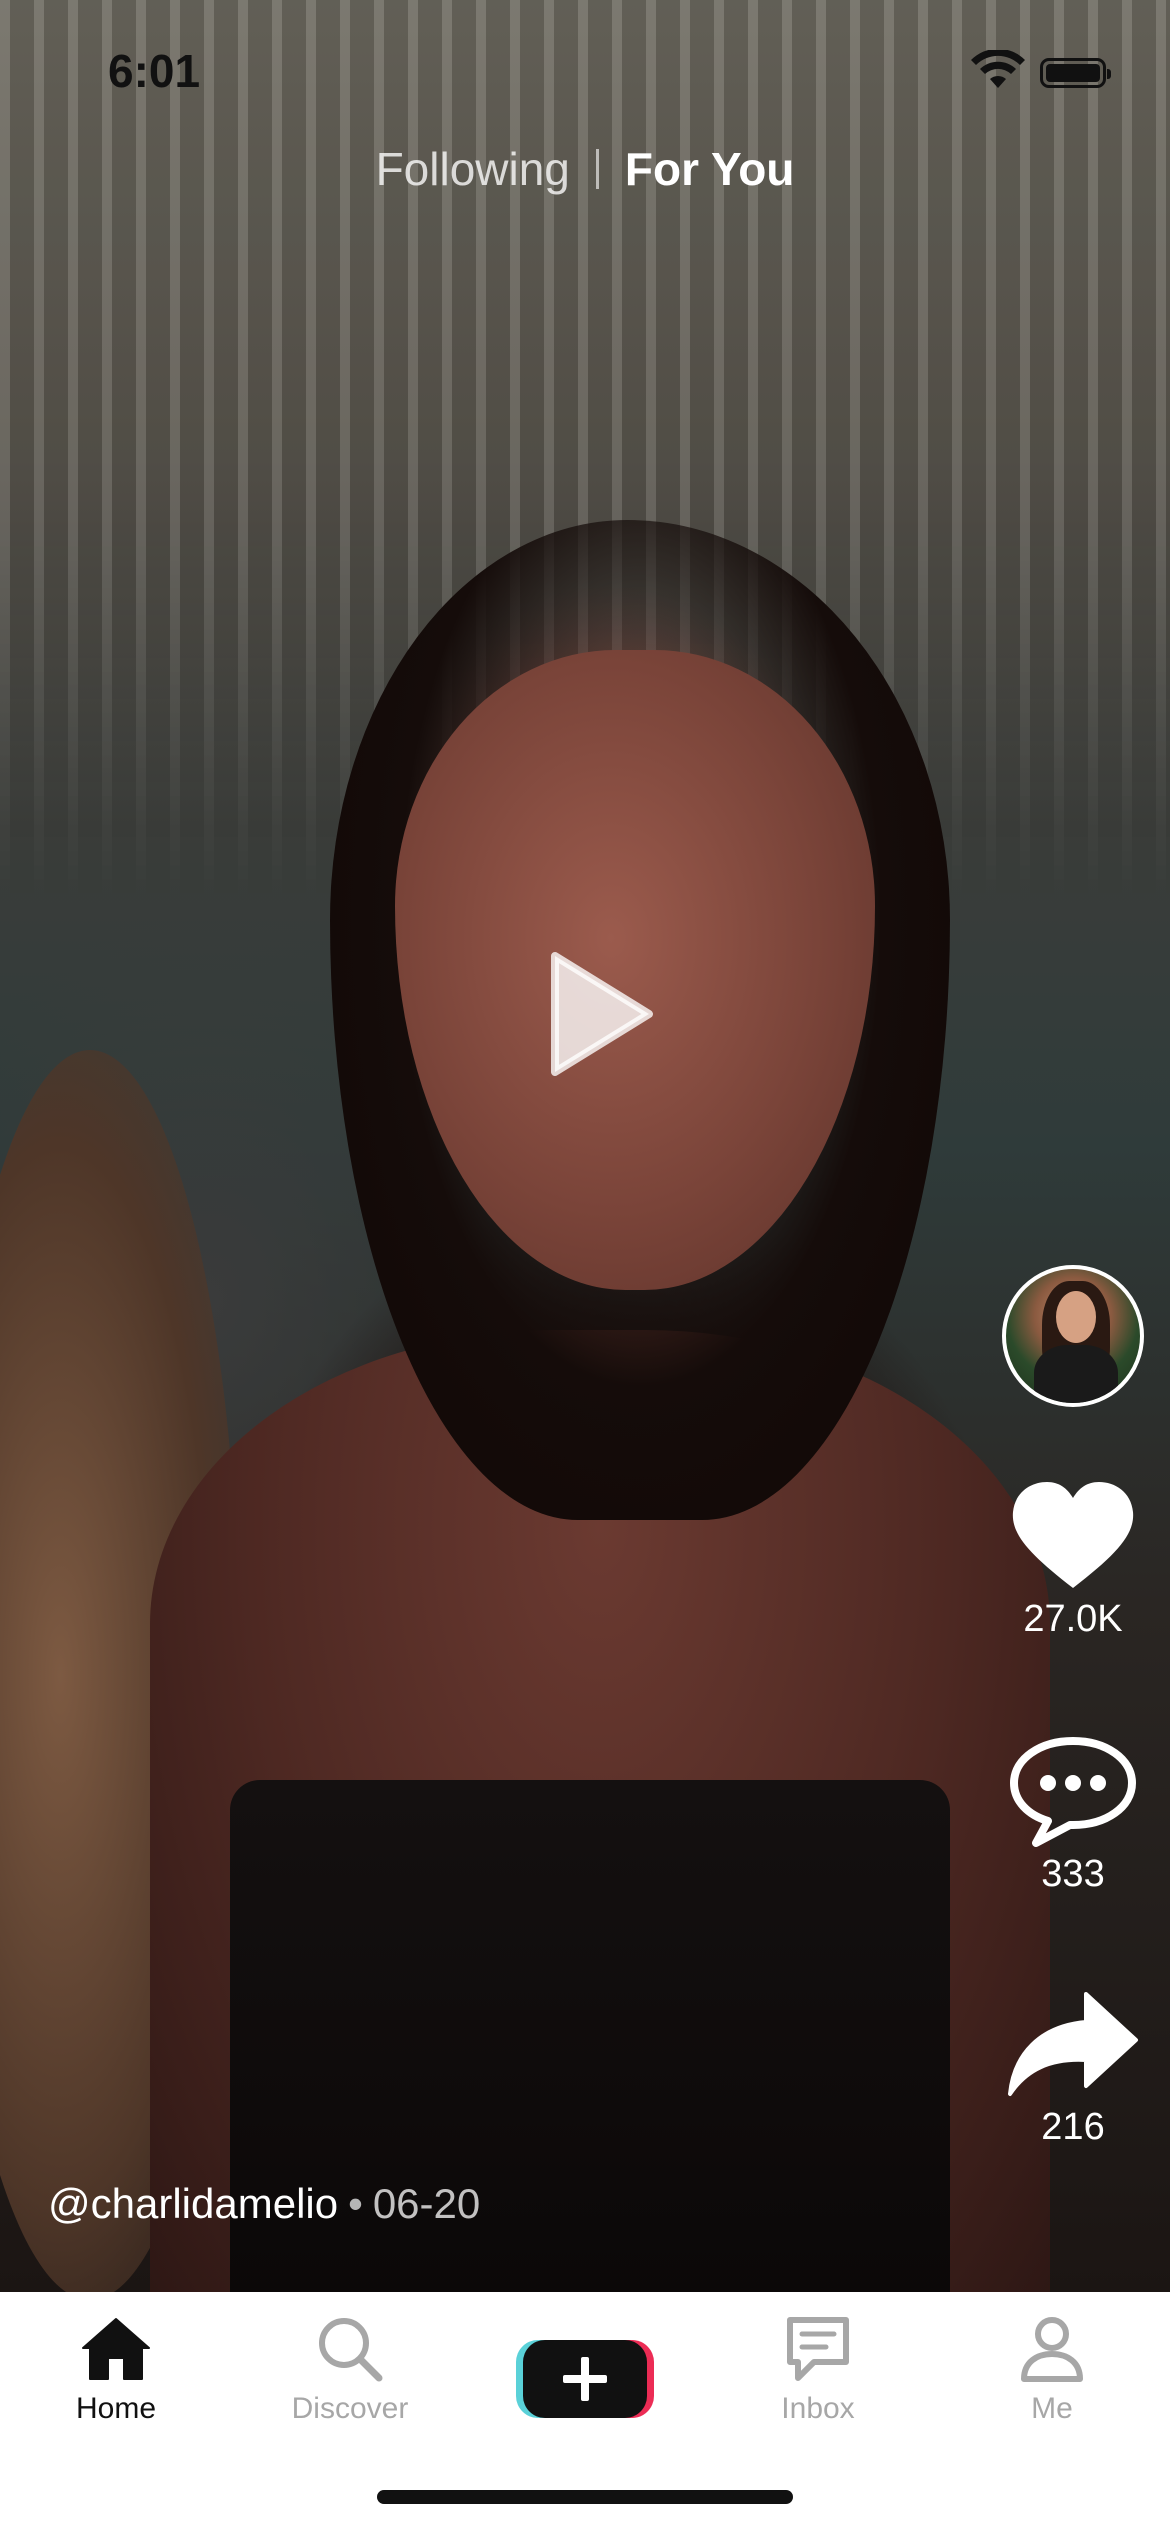 This screenshot has height=2532, width=1170. What do you see at coordinates (1076, 1317) in the screenshot?
I see `avatar-face` at bounding box center [1076, 1317].